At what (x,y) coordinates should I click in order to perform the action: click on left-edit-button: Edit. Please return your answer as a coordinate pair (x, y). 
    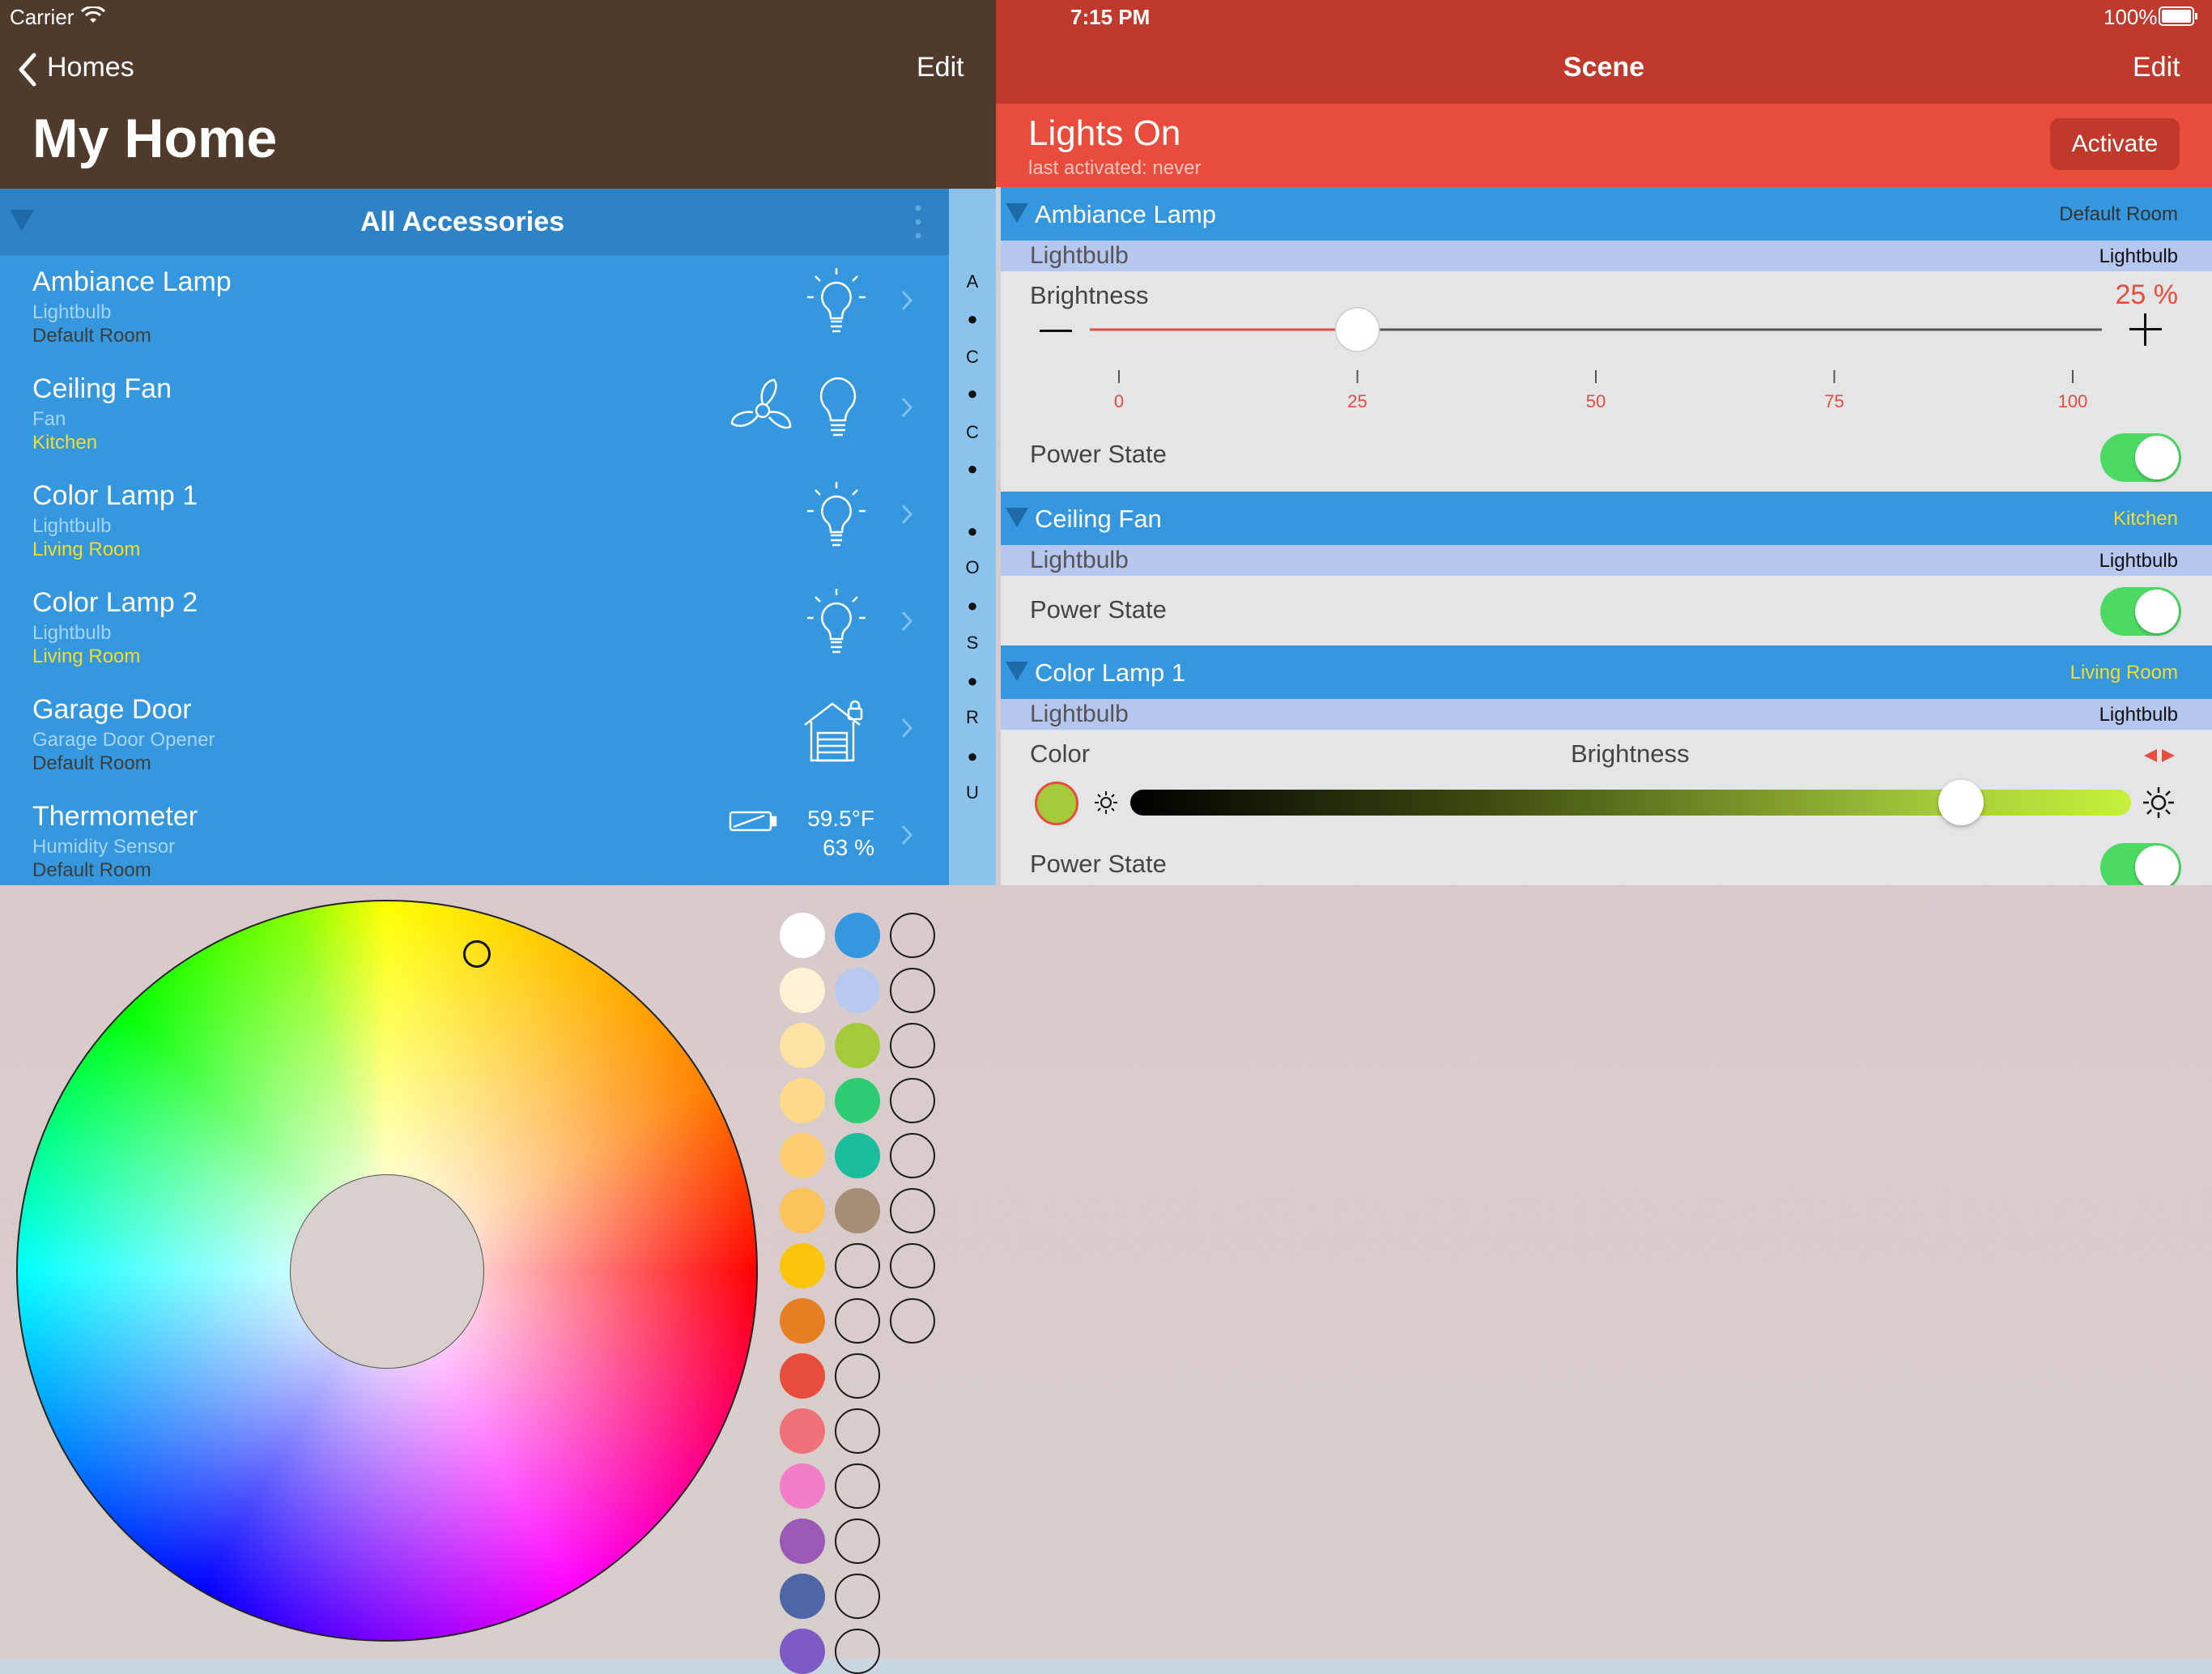
    Looking at the image, I should click on (941, 67).